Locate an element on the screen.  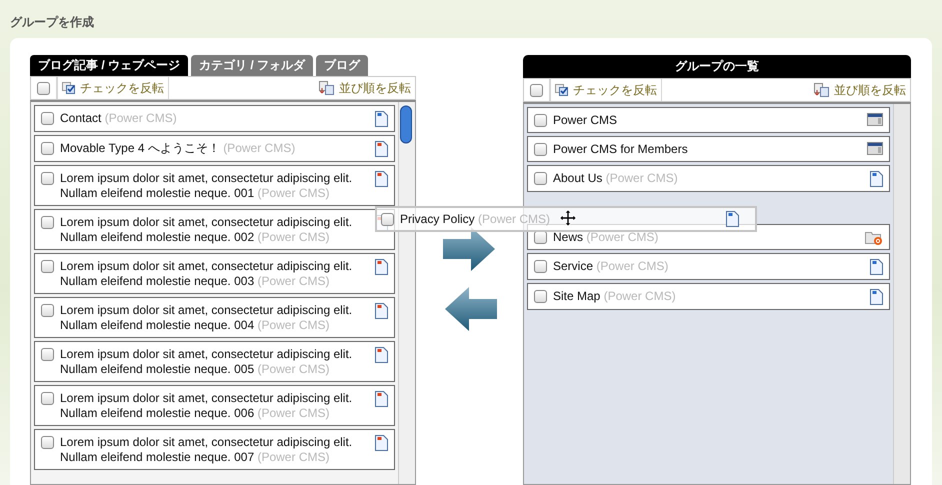
item-label: Lorem ipsum dolor sit amet, consectetur adipiscing elit. Nullam eleifend molestie neque. 003 (Power CMS) is located at coordinates (207, 274).